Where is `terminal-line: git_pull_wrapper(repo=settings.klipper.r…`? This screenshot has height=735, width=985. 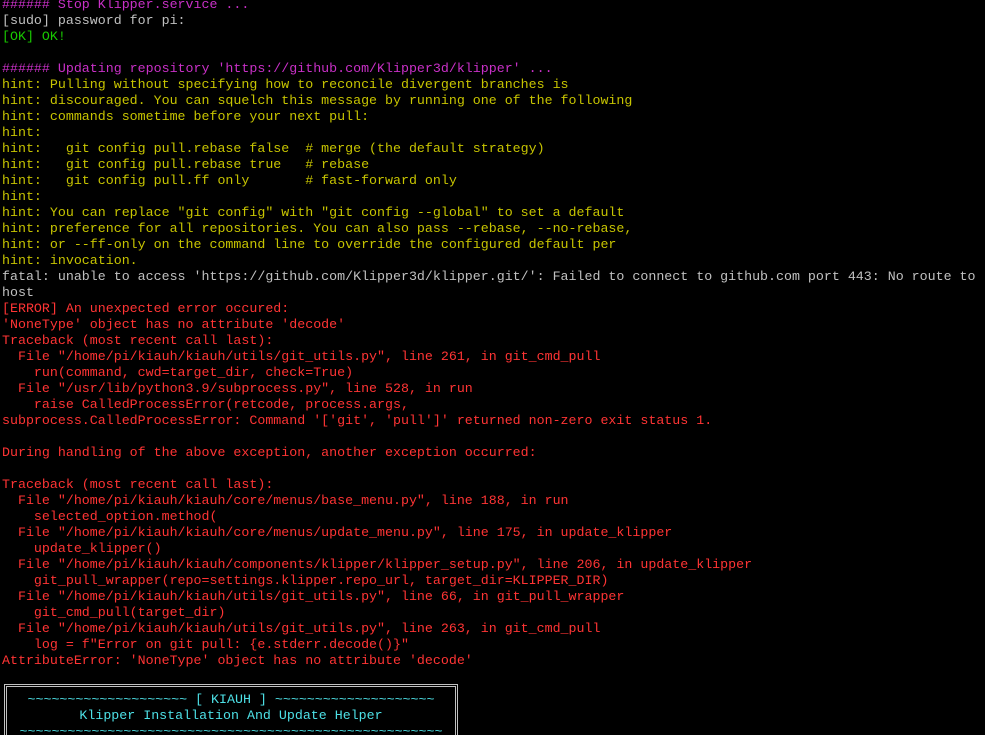
terminal-line: git_pull_wrapper(repo=settings.klipper.r… is located at coordinates (305, 580).